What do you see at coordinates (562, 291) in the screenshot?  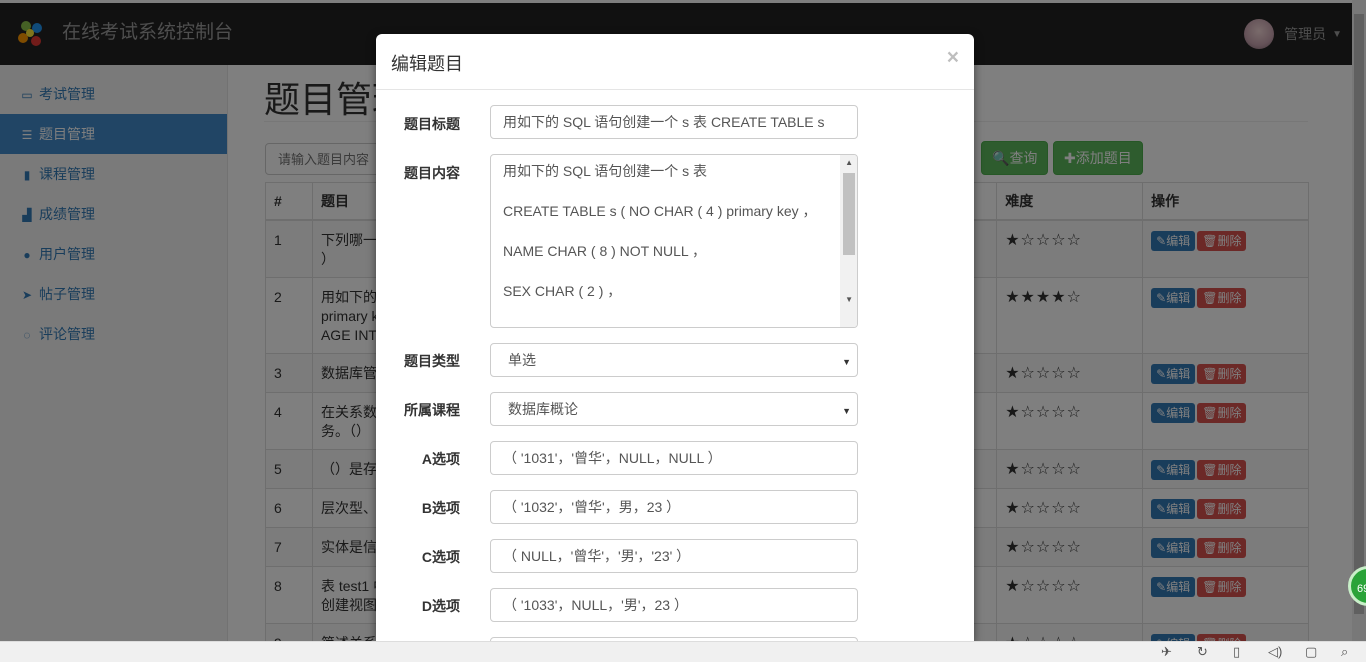 I see `content-line: SEX CHAR ( 2 ) ，` at bounding box center [562, 291].